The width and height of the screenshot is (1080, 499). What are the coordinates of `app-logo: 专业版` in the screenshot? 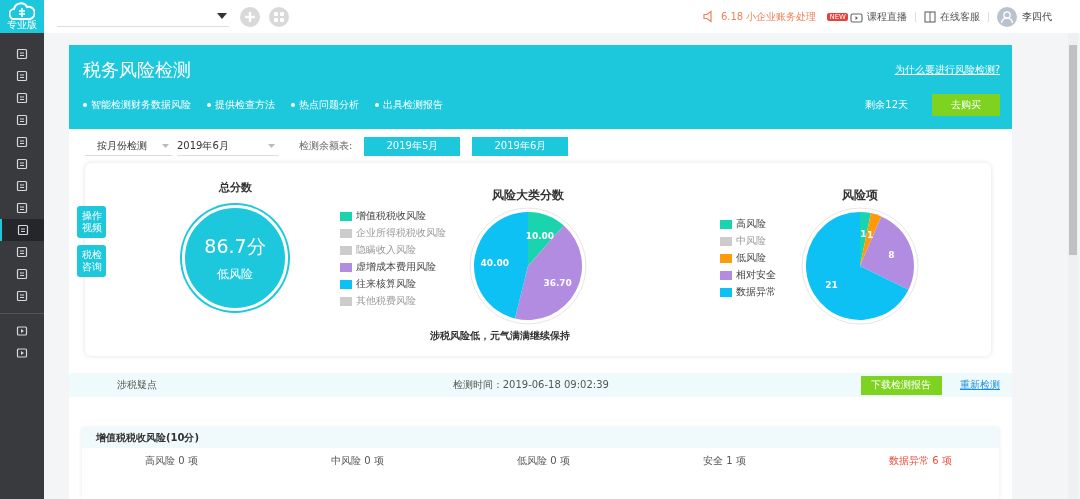 It's located at (22, 16).